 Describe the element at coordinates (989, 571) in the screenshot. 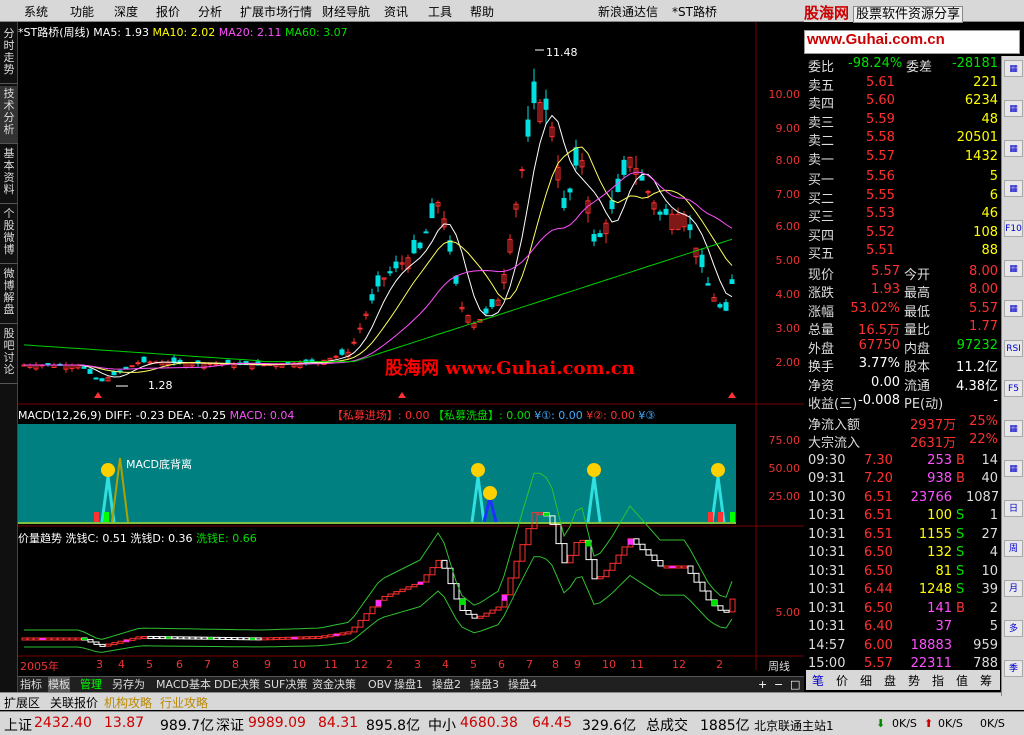

I see `tick-count: 10` at that location.